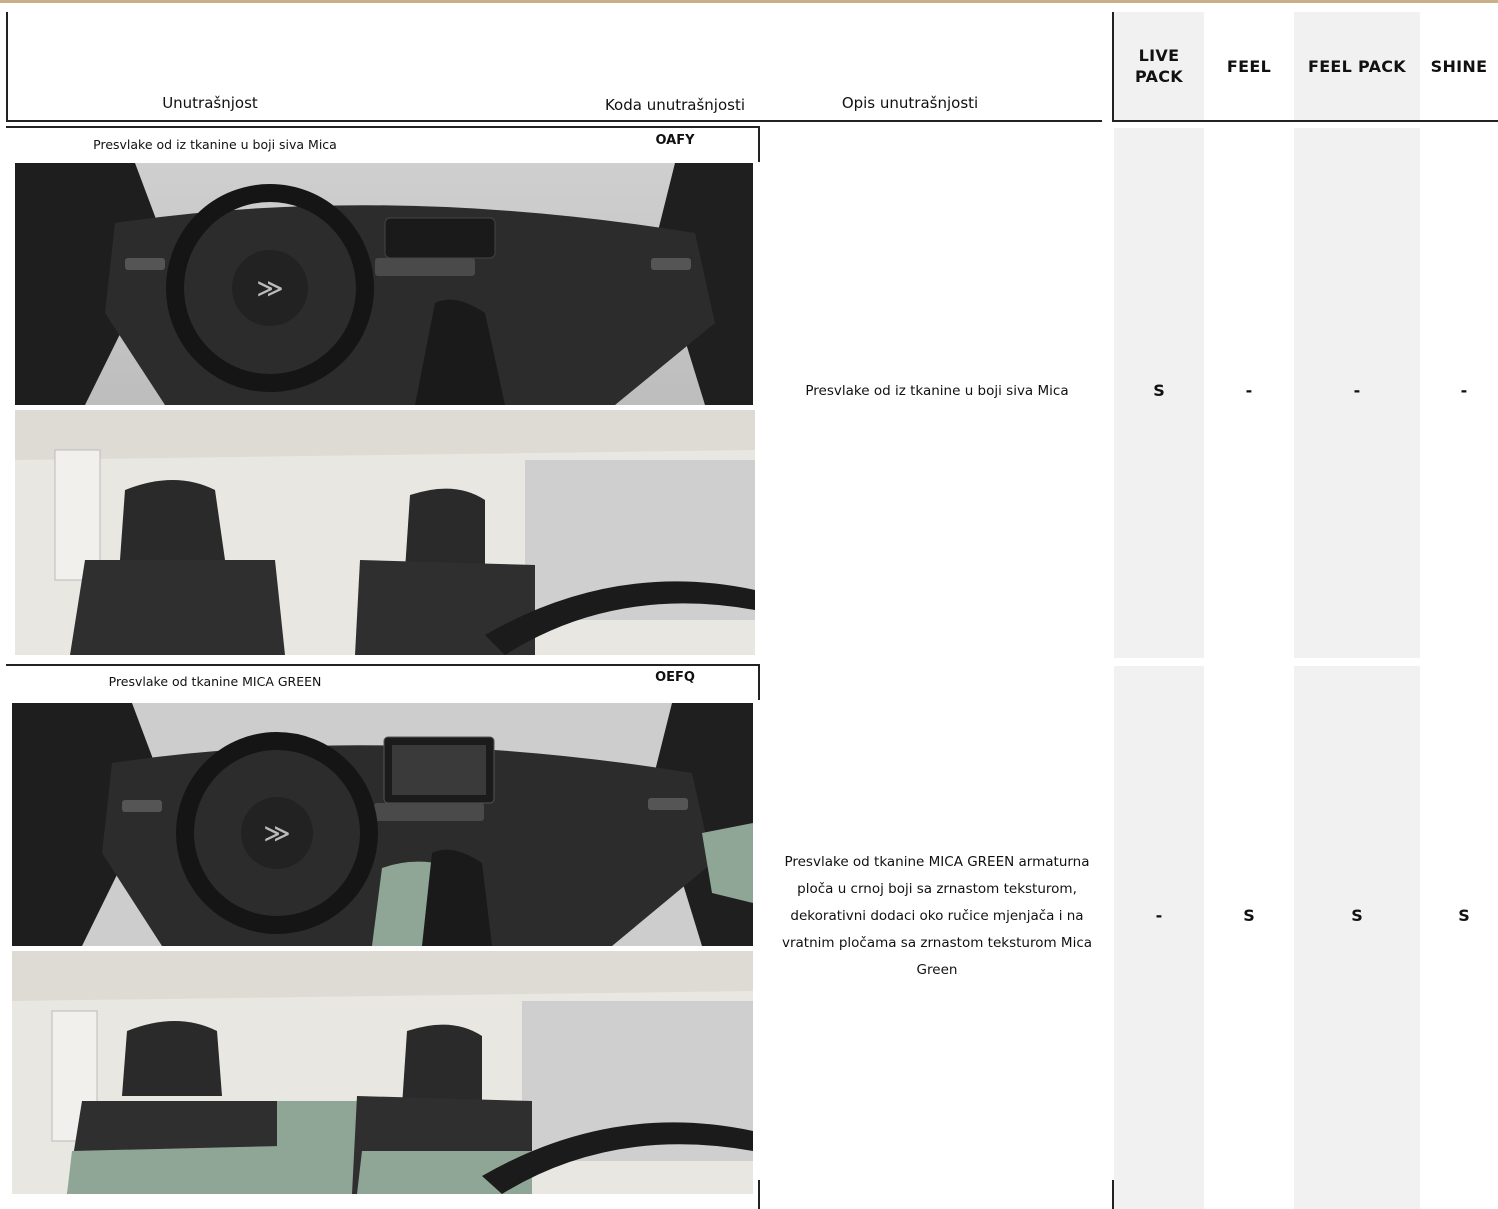 Image resolution: width=1498 pixels, height=1209 pixels. What do you see at coordinates (1159, 937) in the screenshot?
I see `trim-col-bg-row2-live-pack` at bounding box center [1159, 937].